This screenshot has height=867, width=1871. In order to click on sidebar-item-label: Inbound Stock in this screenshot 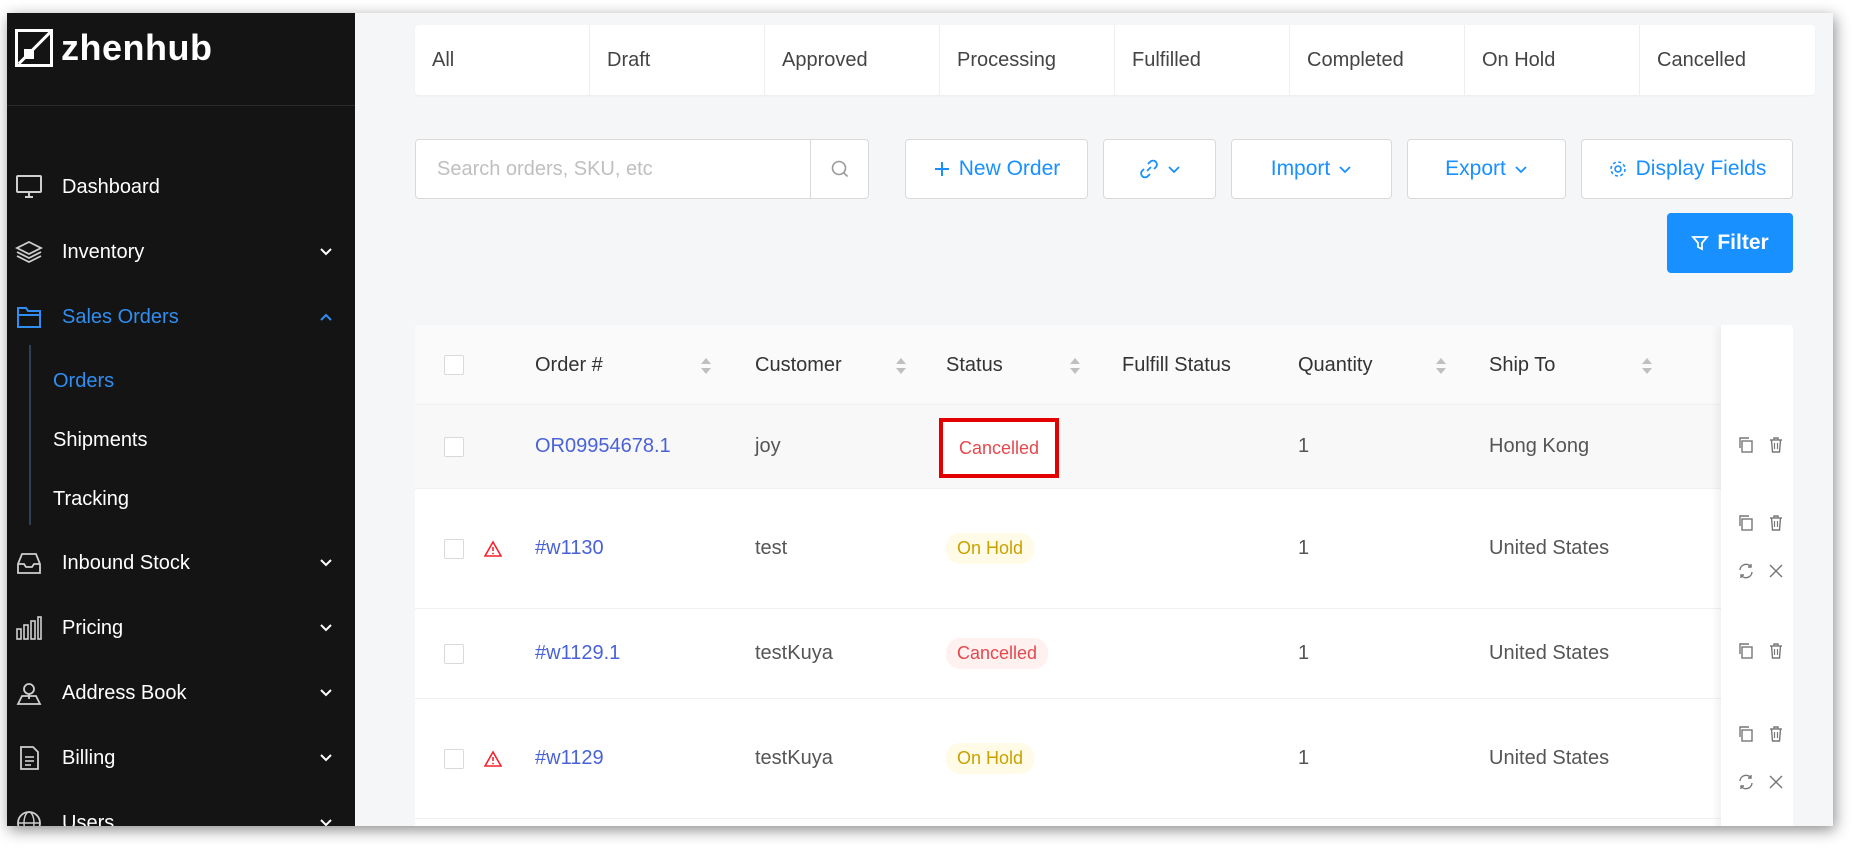, I will do `click(126, 562)`.